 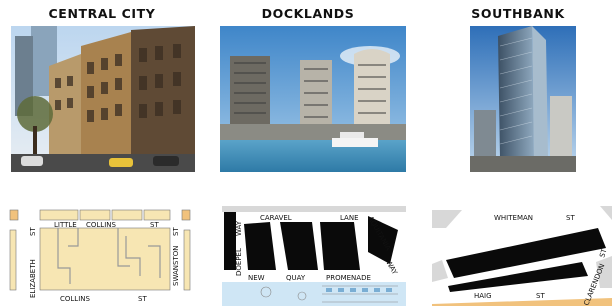 What do you see at coordinates (308, 13) in the screenshot?
I see `panel-title: DOCKLANDS` at bounding box center [308, 13].